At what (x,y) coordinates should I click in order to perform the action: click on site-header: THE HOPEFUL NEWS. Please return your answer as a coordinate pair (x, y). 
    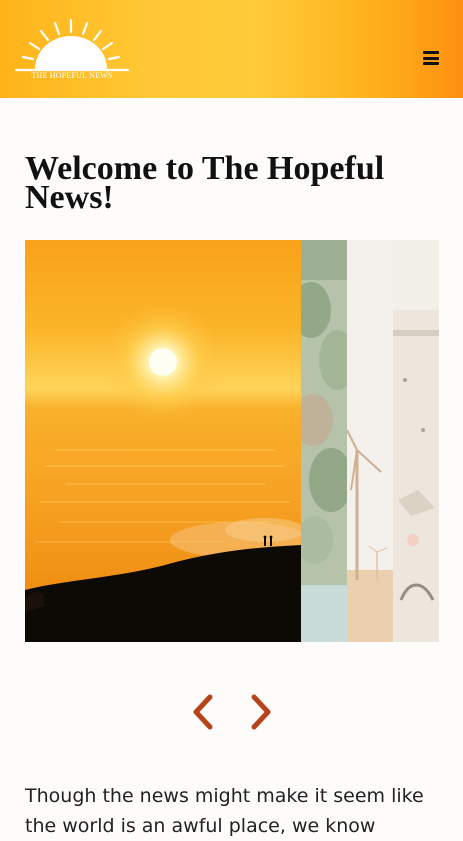
    Looking at the image, I should click on (231, 49).